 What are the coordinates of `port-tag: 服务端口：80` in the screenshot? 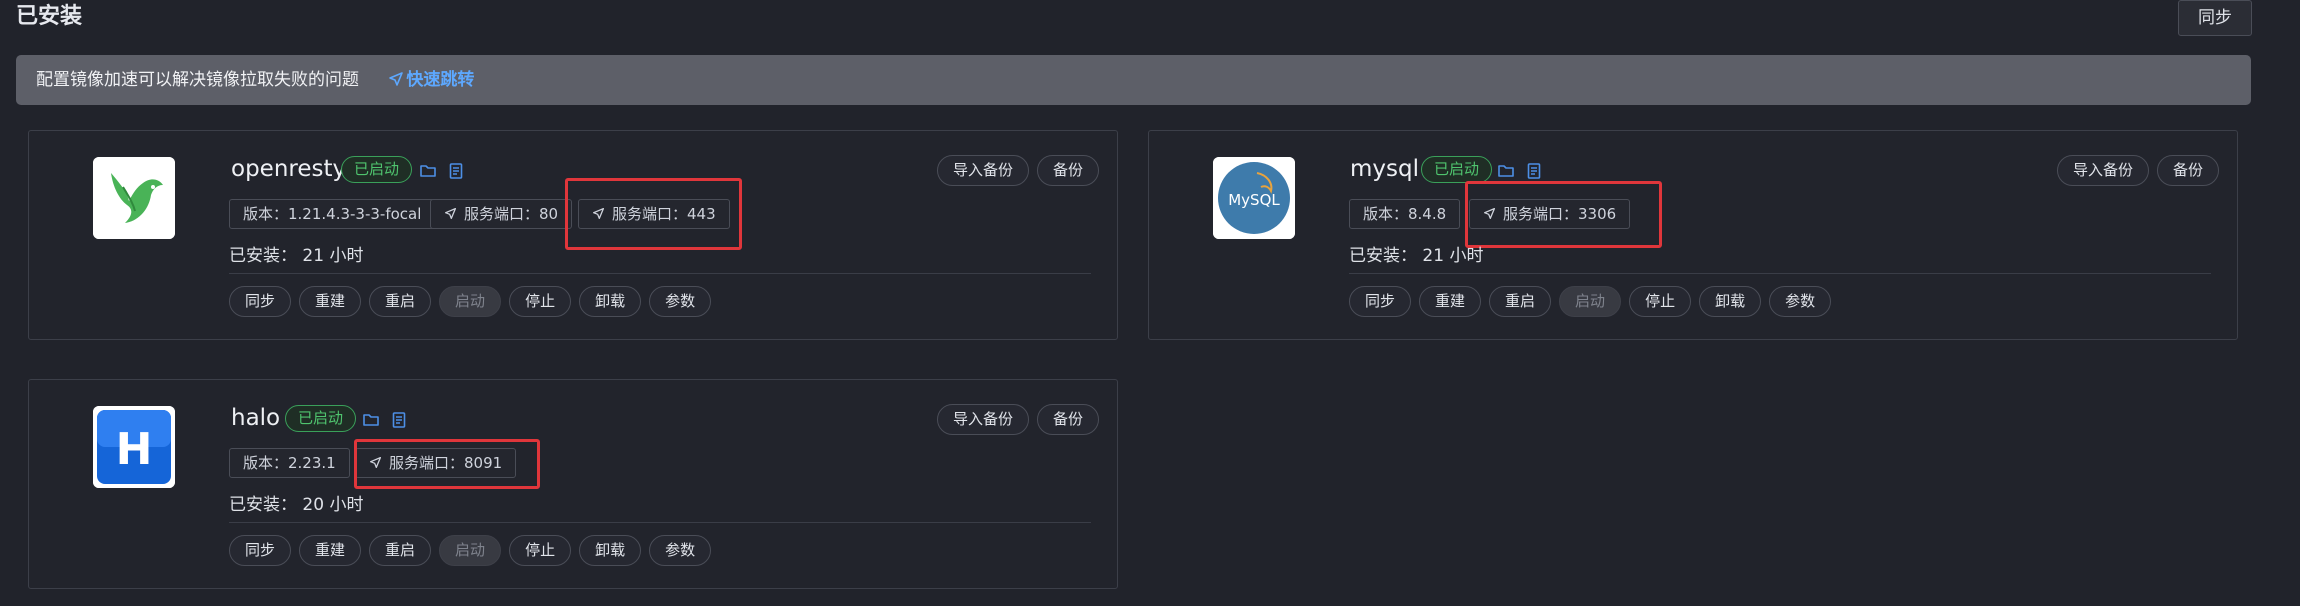 It's located at (501, 214).